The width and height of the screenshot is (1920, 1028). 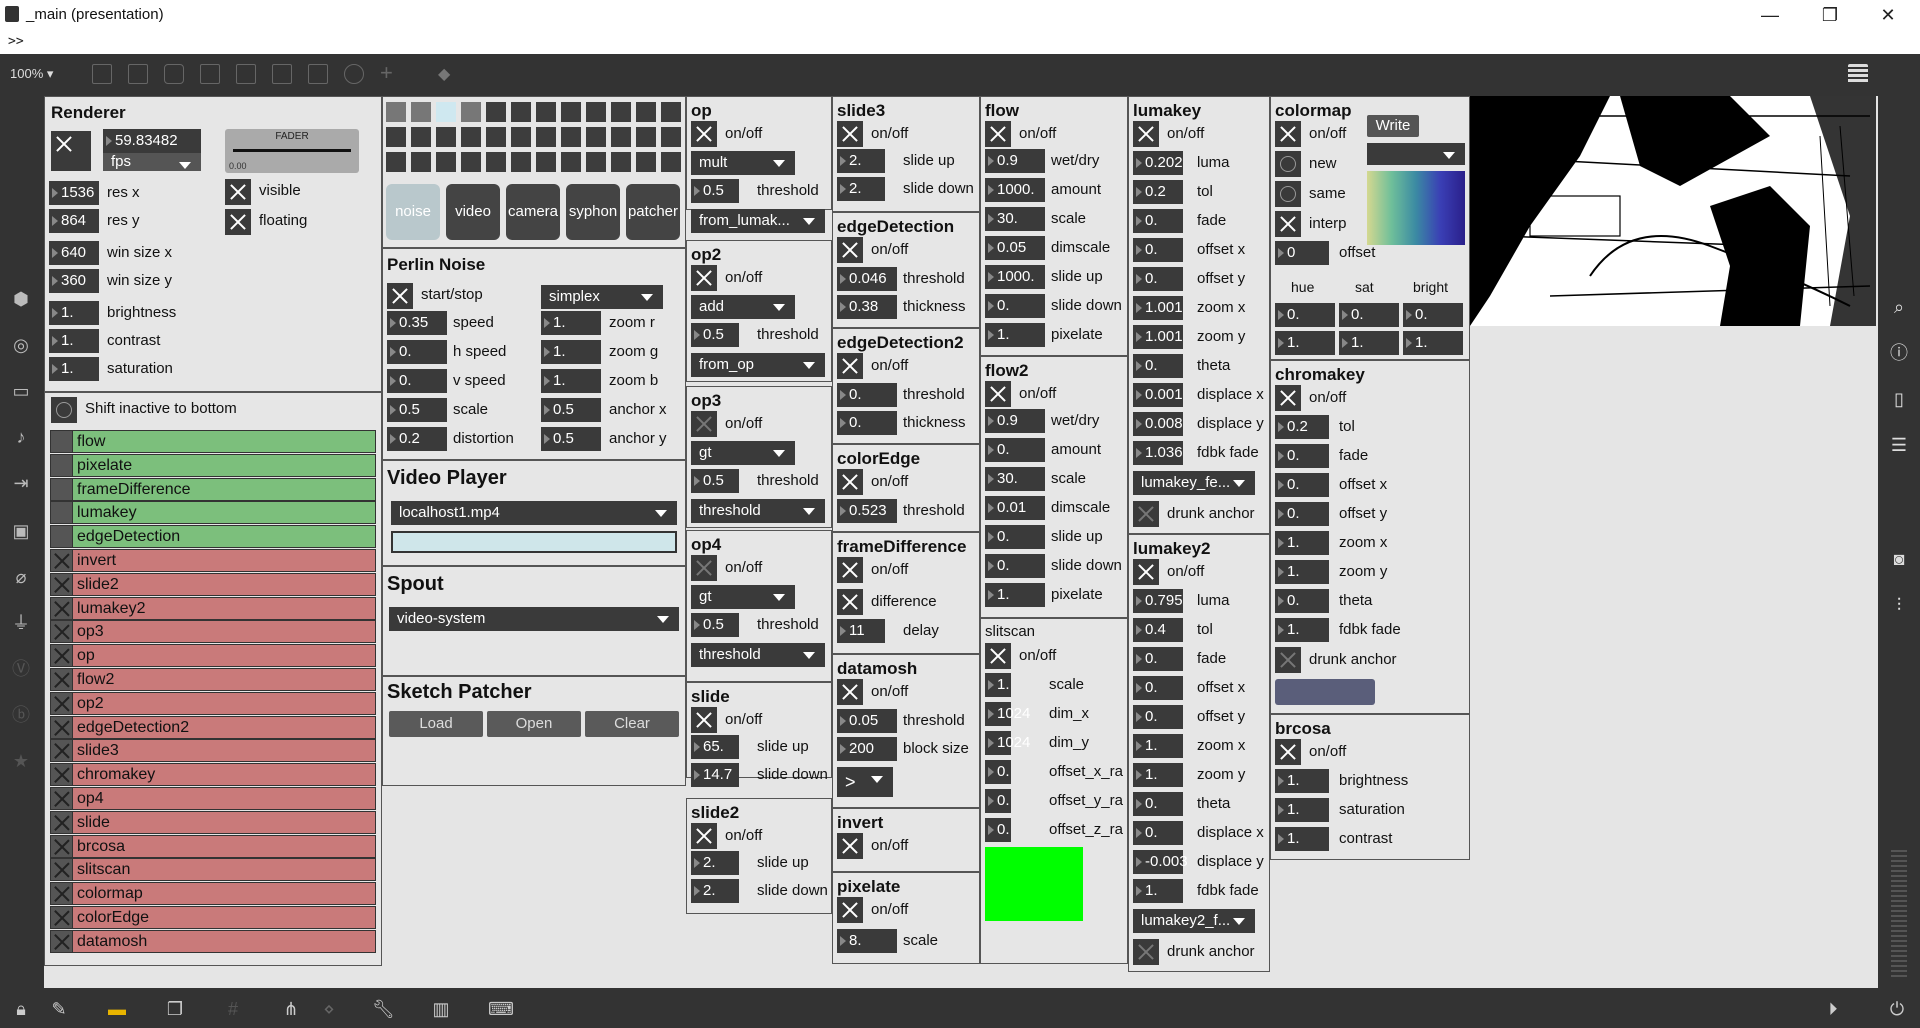 I want to click on lumakey2-displace-x-number: 0., so click(x=1158, y=833).